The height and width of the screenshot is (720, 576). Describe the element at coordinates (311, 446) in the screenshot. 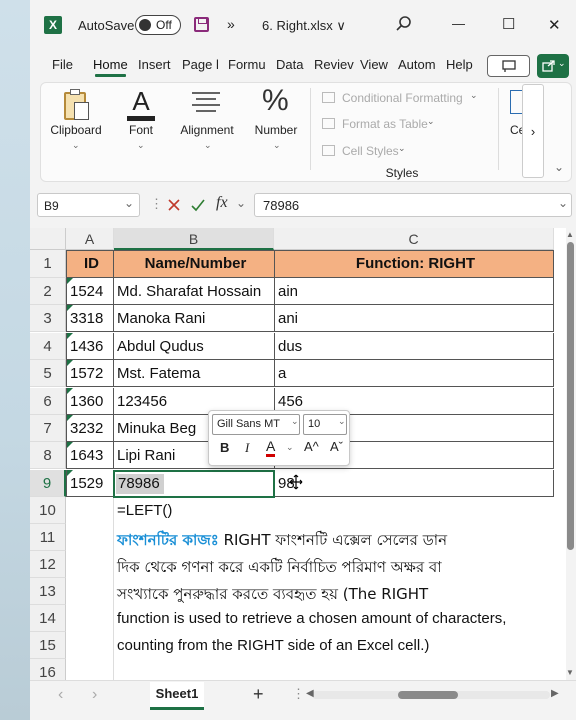

I see `increase-font-button: A^` at that location.